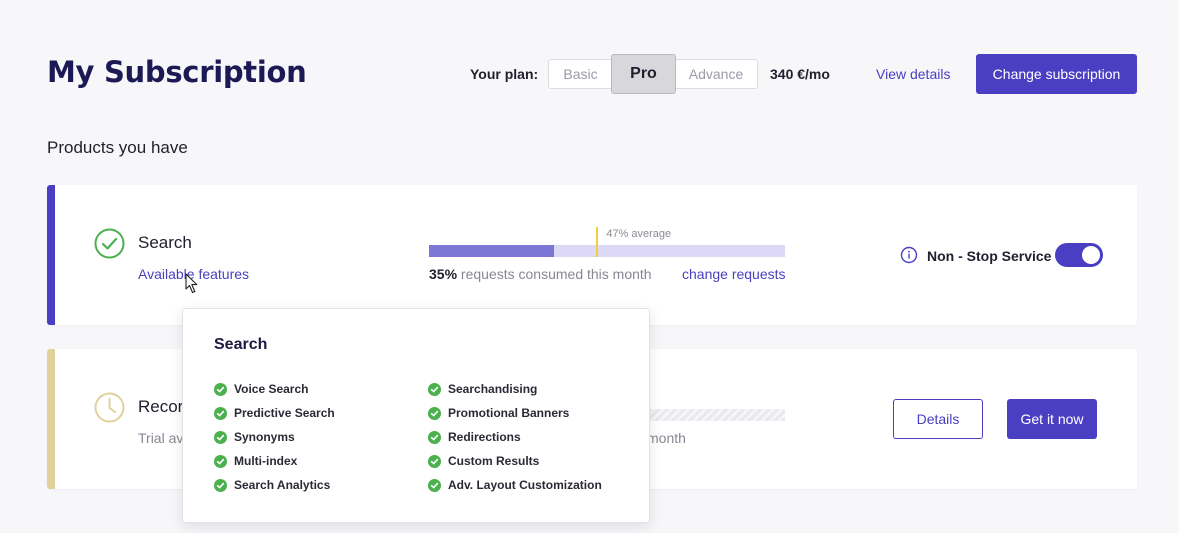  What do you see at coordinates (580, 74) in the screenshot?
I see `plan-option-basic: Basic` at bounding box center [580, 74].